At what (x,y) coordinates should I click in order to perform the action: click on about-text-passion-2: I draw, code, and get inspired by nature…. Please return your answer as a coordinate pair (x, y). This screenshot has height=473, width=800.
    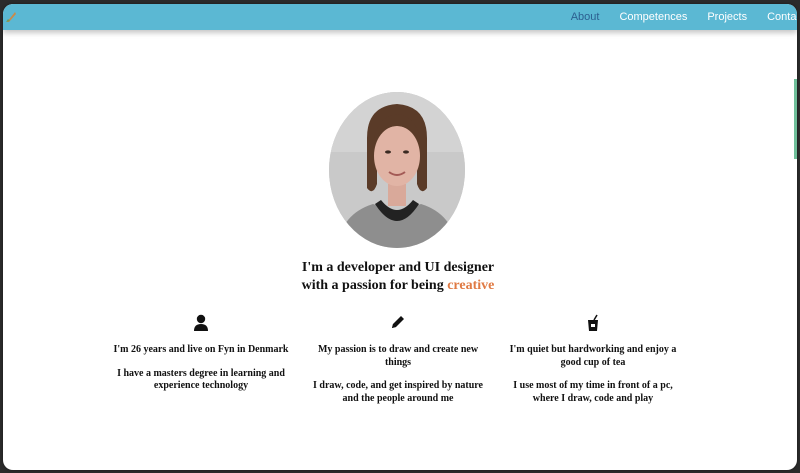
    Looking at the image, I should click on (398, 392).